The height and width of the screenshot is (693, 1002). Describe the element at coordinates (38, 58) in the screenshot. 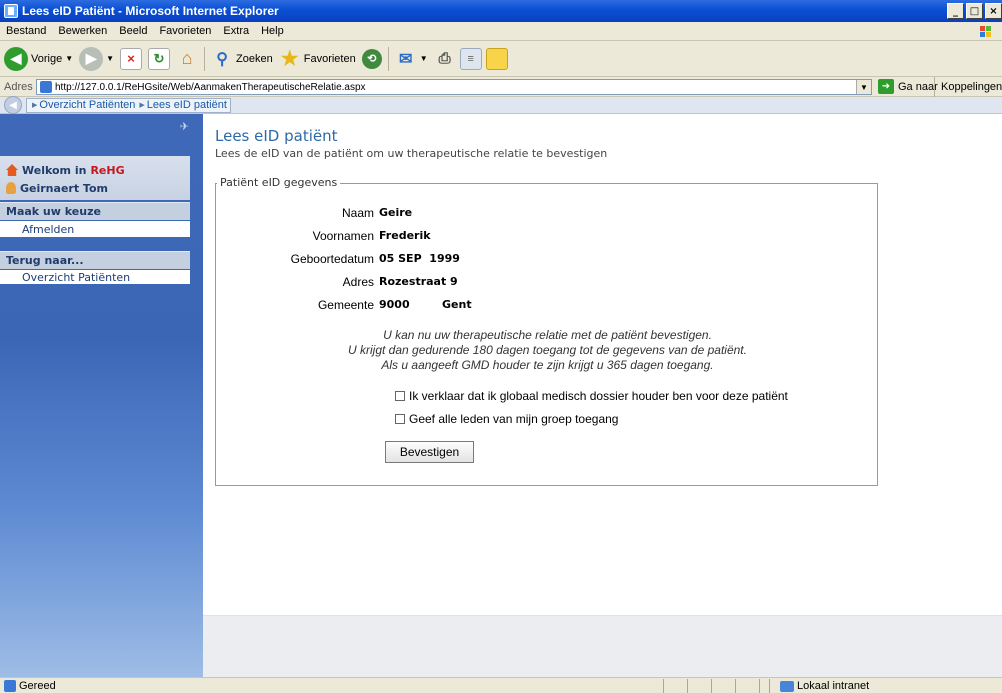

I see `back-button: ◀ Vorige ▼` at that location.